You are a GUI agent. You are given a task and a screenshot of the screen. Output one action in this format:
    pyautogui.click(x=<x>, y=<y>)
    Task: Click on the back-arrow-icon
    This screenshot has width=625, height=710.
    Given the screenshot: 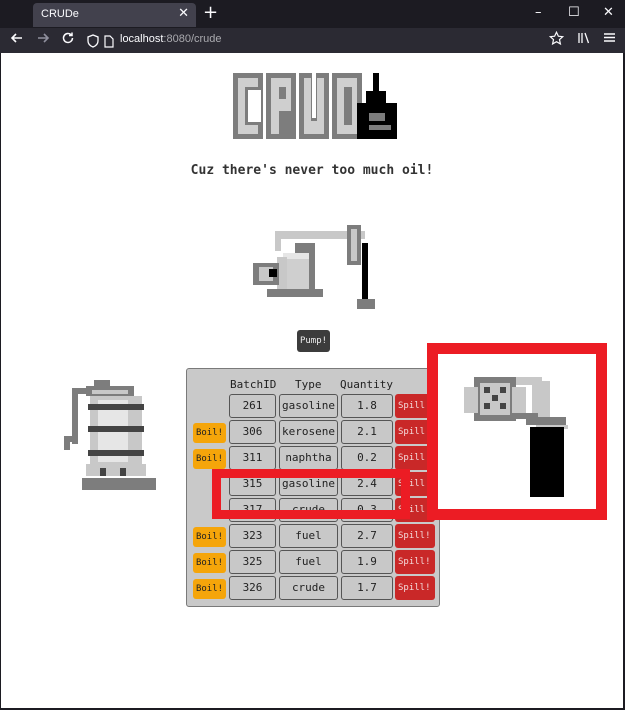 What is the action you would take?
    pyautogui.click(x=17, y=40)
    